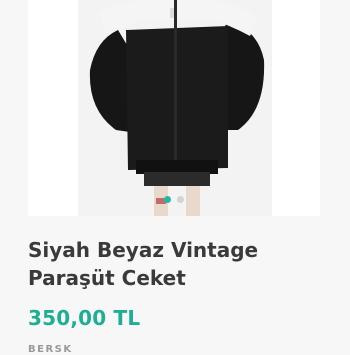 This screenshot has width=350, height=355. Describe the element at coordinates (174, 199) in the screenshot. I see `gallery-pagination` at that location.